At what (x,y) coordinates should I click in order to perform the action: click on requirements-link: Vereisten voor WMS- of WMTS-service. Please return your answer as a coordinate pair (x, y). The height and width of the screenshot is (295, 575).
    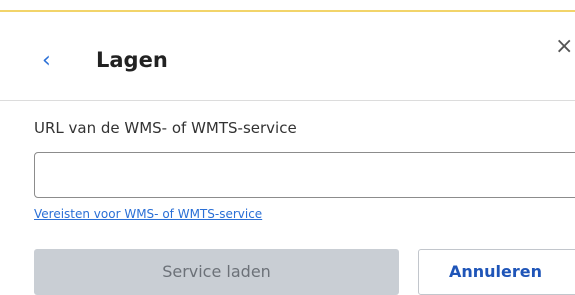
    Looking at the image, I should click on (148, 214).